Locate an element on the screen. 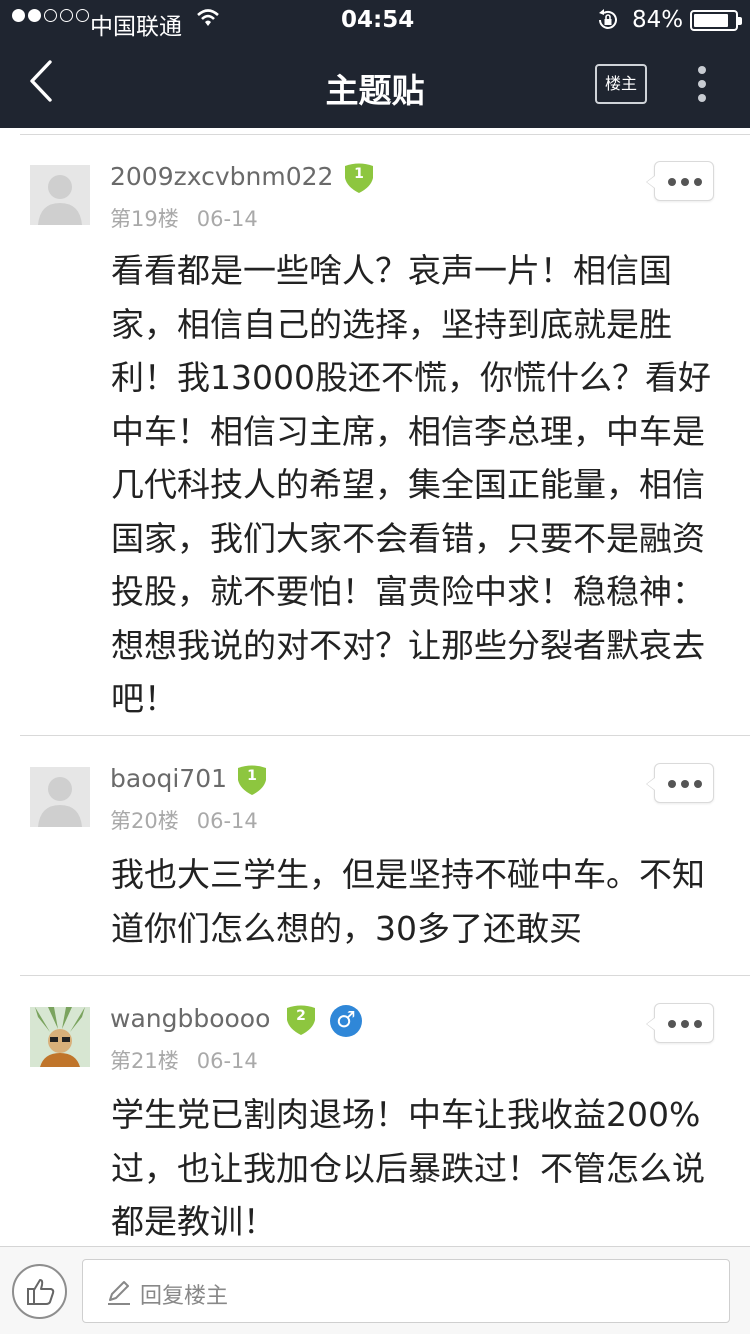  top-bar: 中国联通 04:54 84% 主题贴 楼主 is located at coordinates (375, 64).